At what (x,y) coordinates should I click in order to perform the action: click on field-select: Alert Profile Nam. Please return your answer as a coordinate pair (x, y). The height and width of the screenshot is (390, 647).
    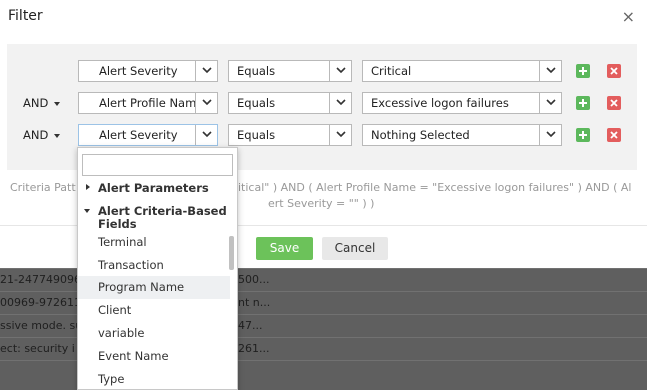
    Looking at the image, I should click on (148, 103).